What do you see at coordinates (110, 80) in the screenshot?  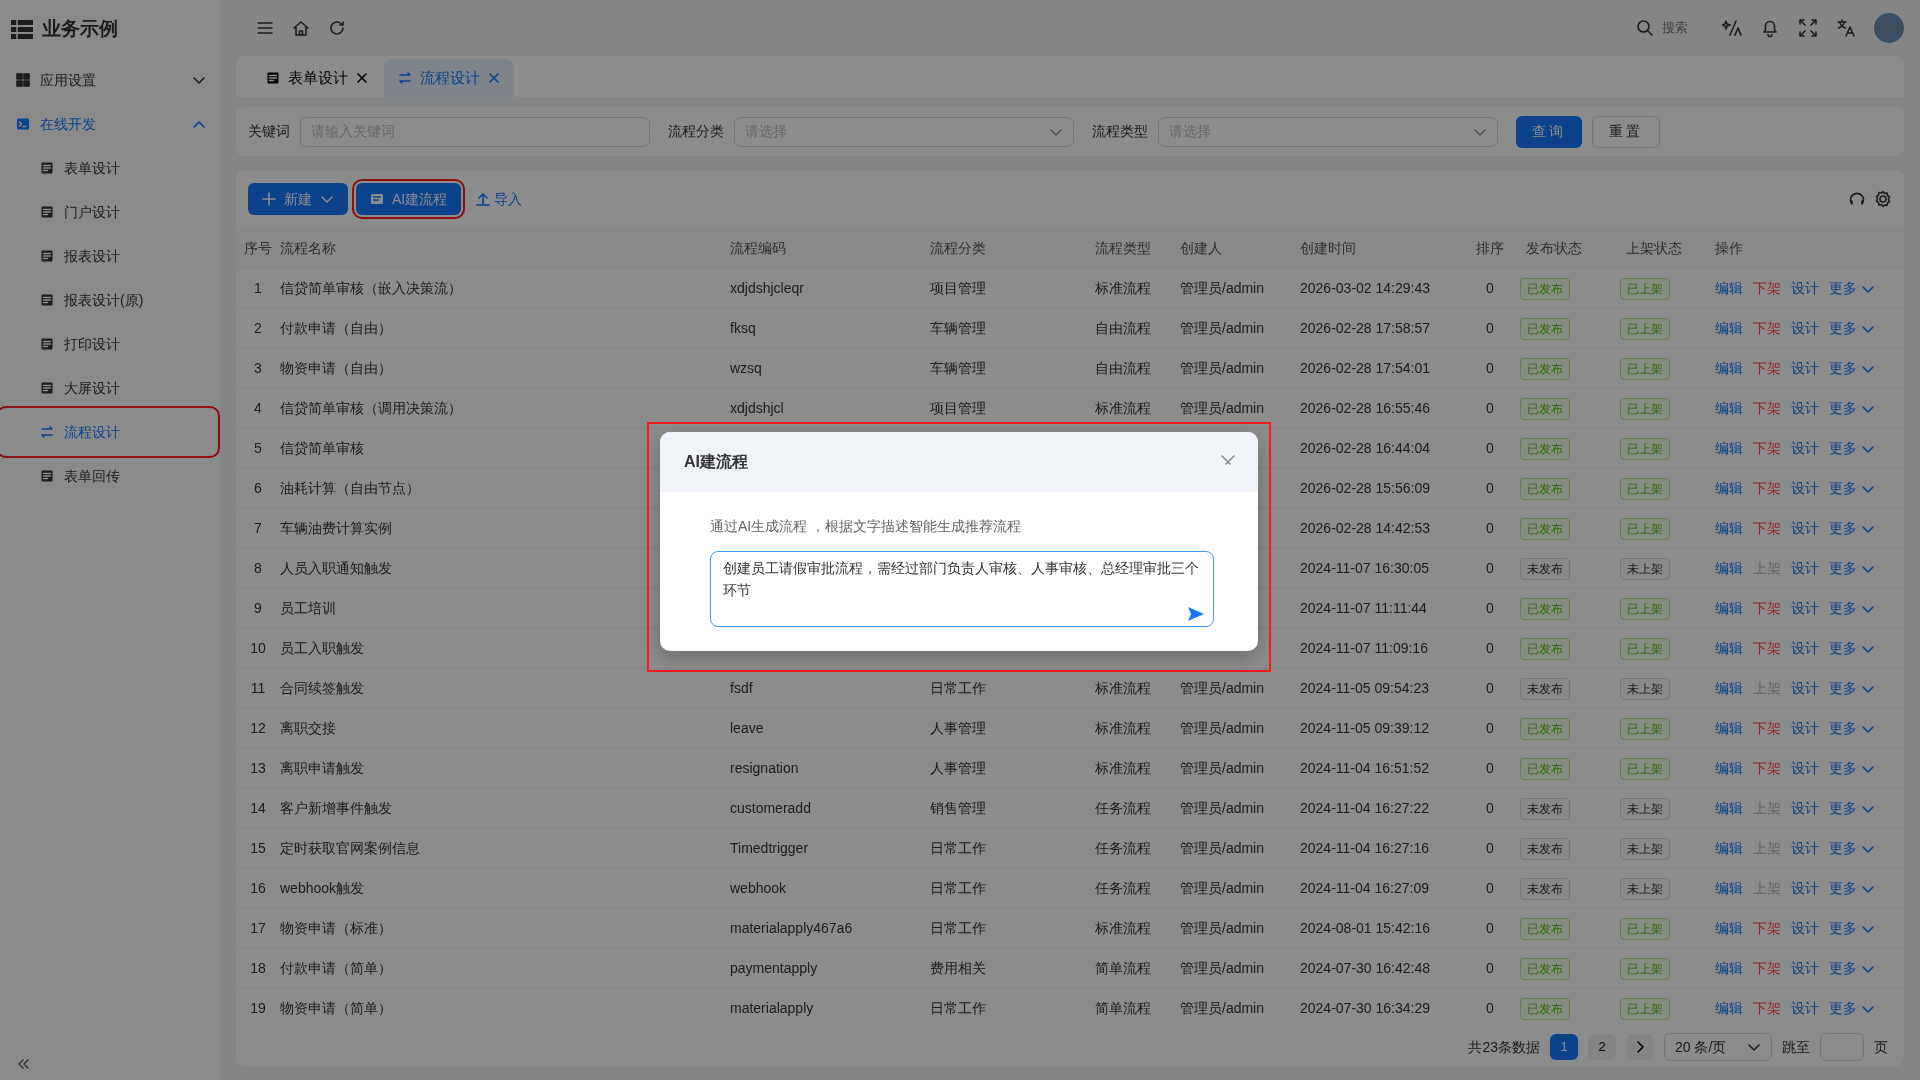 I see `sidebar-group: 应用设置` at bounding box center [110, 80].